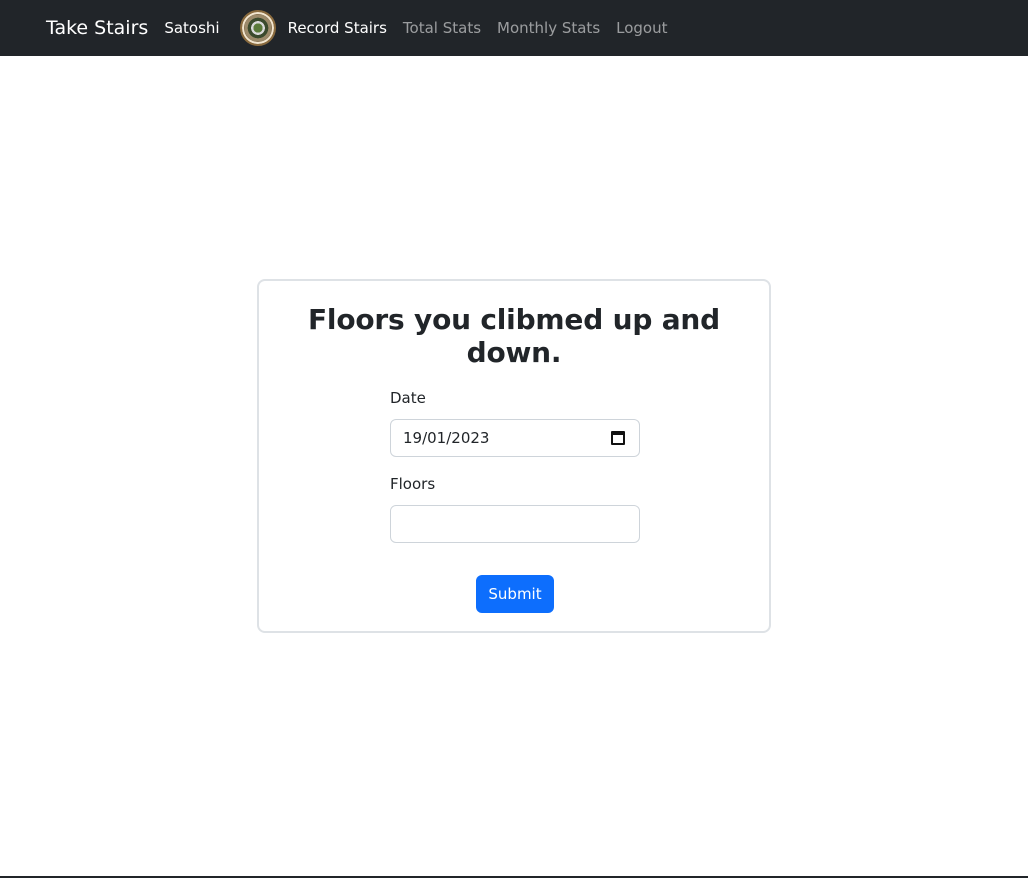  Describe the element at coordinates (514, 336) in the screenshot. I see `page-title: Floors you clibmed up and down.` at that location.